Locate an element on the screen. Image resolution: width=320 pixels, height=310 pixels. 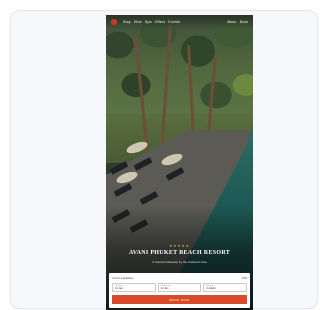
hotel-subtitle: A tropical hideaway by the Andaman Sea is located at coordinates (179, 262).